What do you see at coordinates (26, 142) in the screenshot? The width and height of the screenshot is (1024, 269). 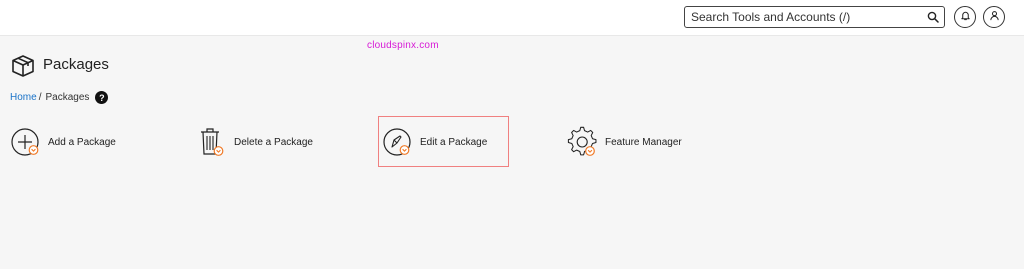 I see `plus-circle-icon` at bounding box center [26, 142].